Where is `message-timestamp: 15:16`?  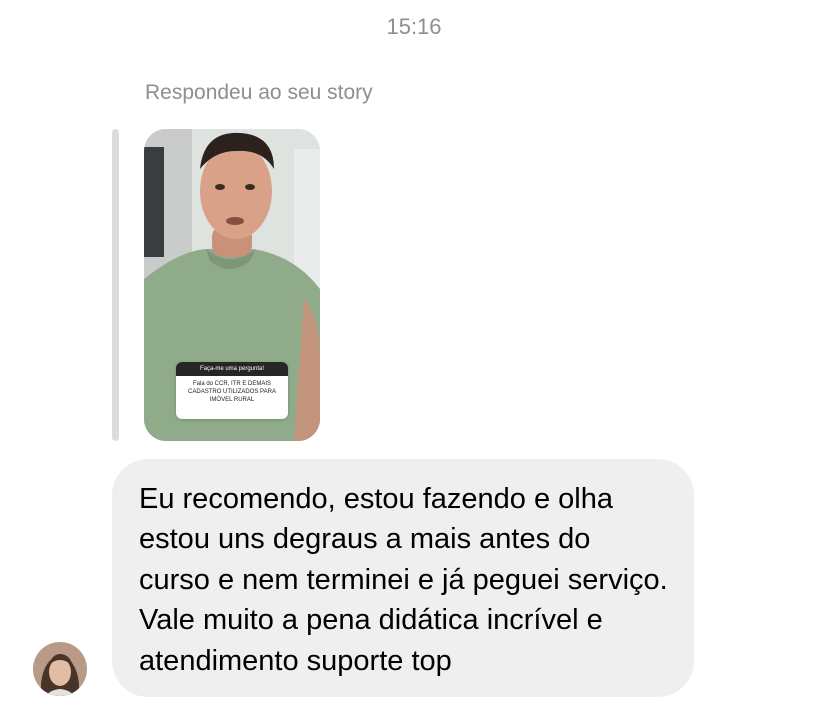 message-timestamp: 15:16 is located at coordinates (414, 26).